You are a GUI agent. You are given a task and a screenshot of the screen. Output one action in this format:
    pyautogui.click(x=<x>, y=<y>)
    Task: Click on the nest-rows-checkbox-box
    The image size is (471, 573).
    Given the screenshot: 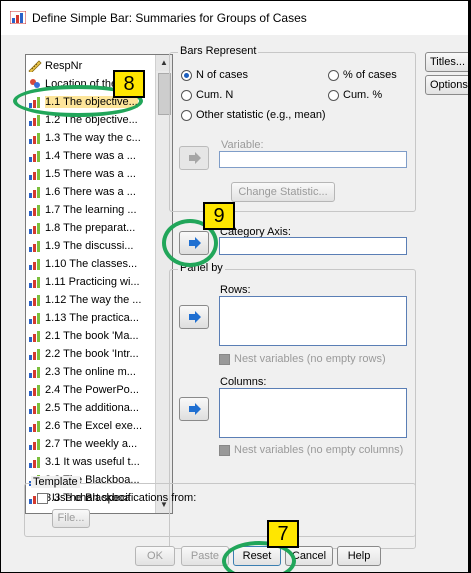 What is the action you would take?
    pyautogui.click(x=224, y=359)
    